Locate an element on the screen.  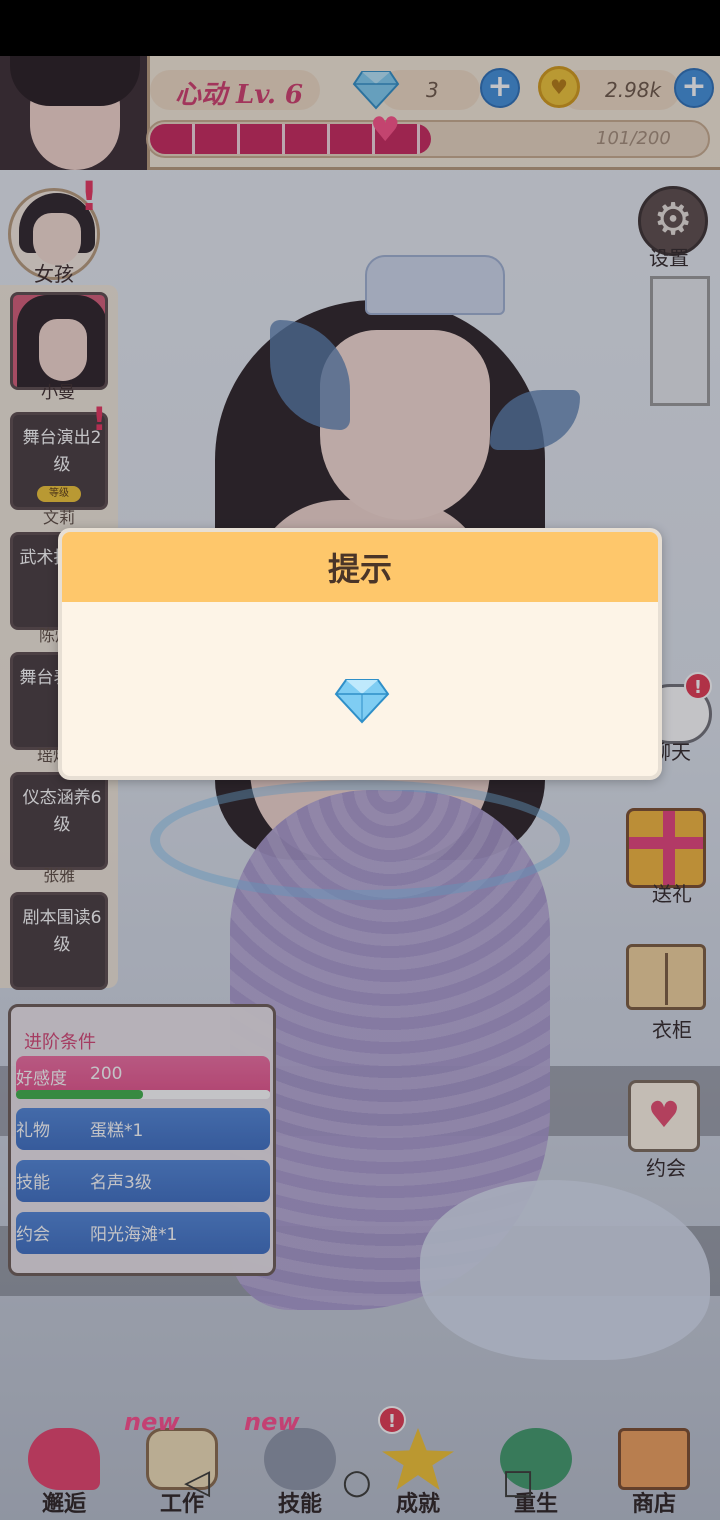
dialog-title: 提示 is located at coordinates (359, 569).